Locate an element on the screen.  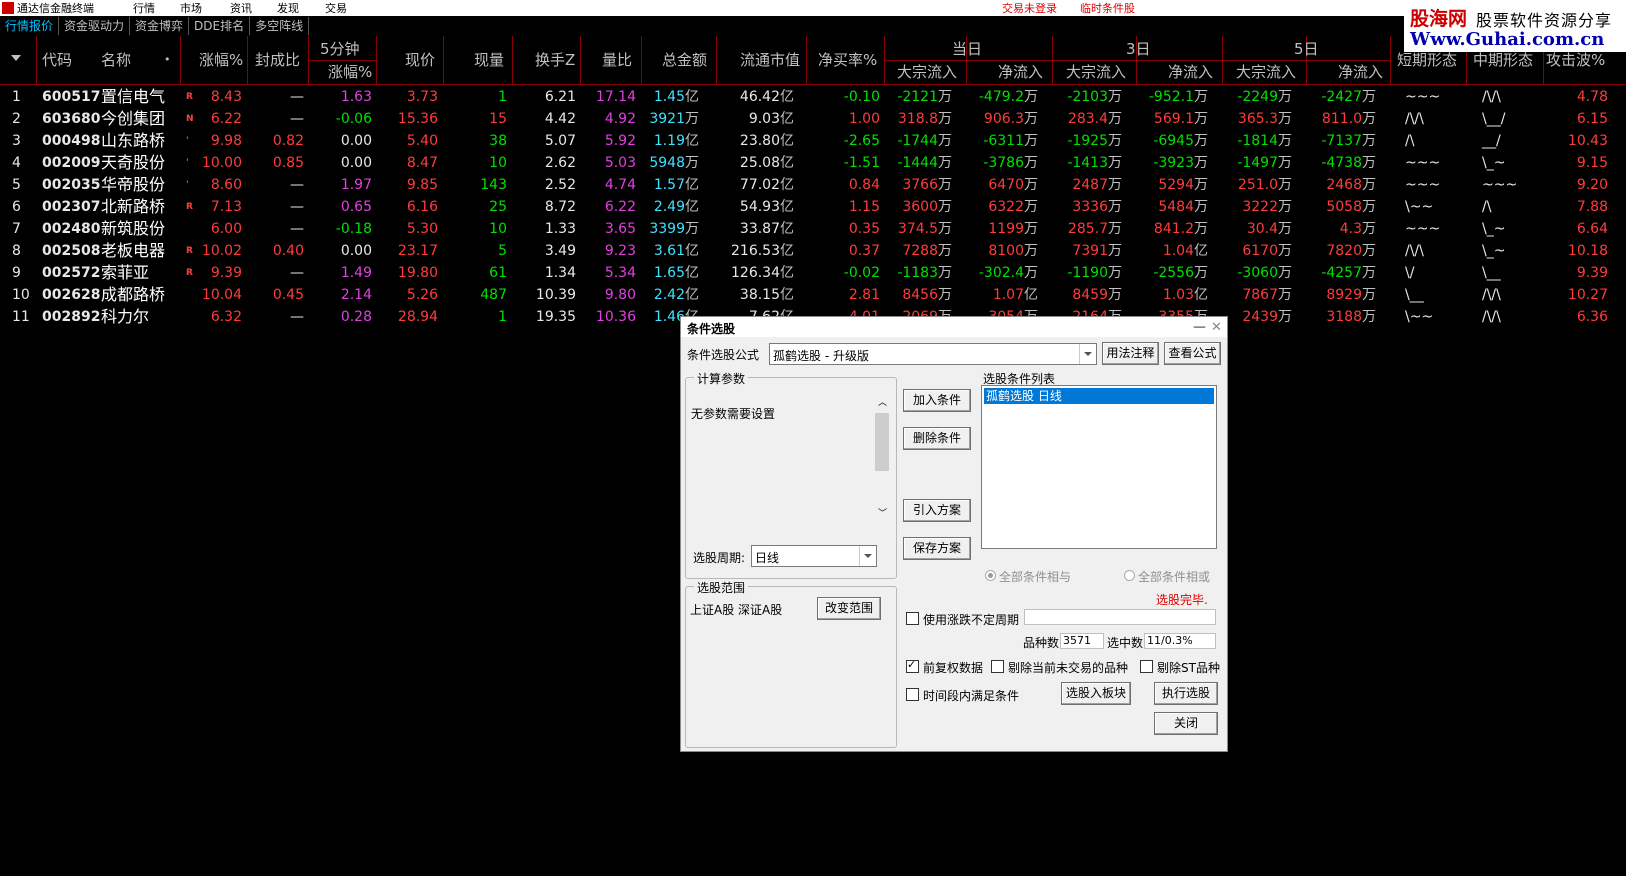
condition-list-item: 孤鹤选股 日线 is located at coordinates (1099, 396).